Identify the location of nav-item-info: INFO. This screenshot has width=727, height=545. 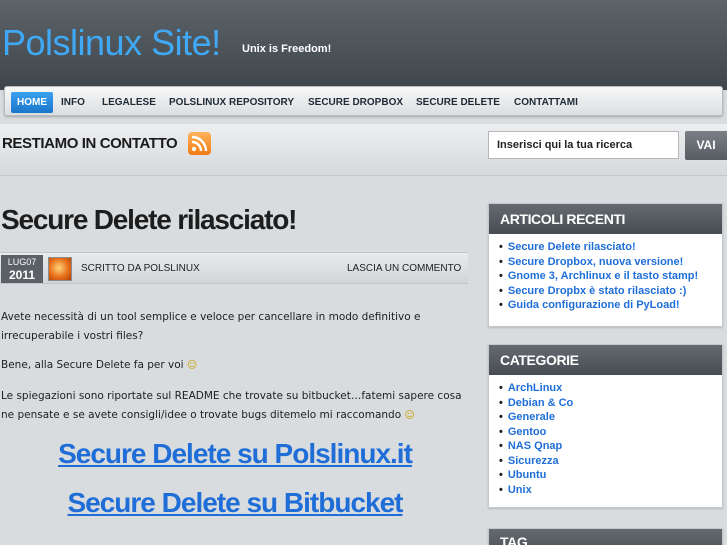
(73, 102).